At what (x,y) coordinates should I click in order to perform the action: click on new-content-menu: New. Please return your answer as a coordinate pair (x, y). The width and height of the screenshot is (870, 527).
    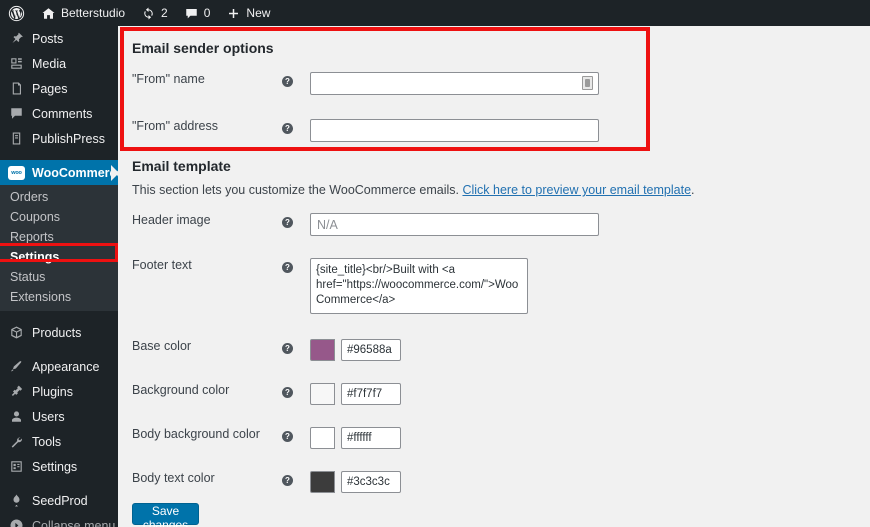
    Looking at the image, I should click on (248, 13).